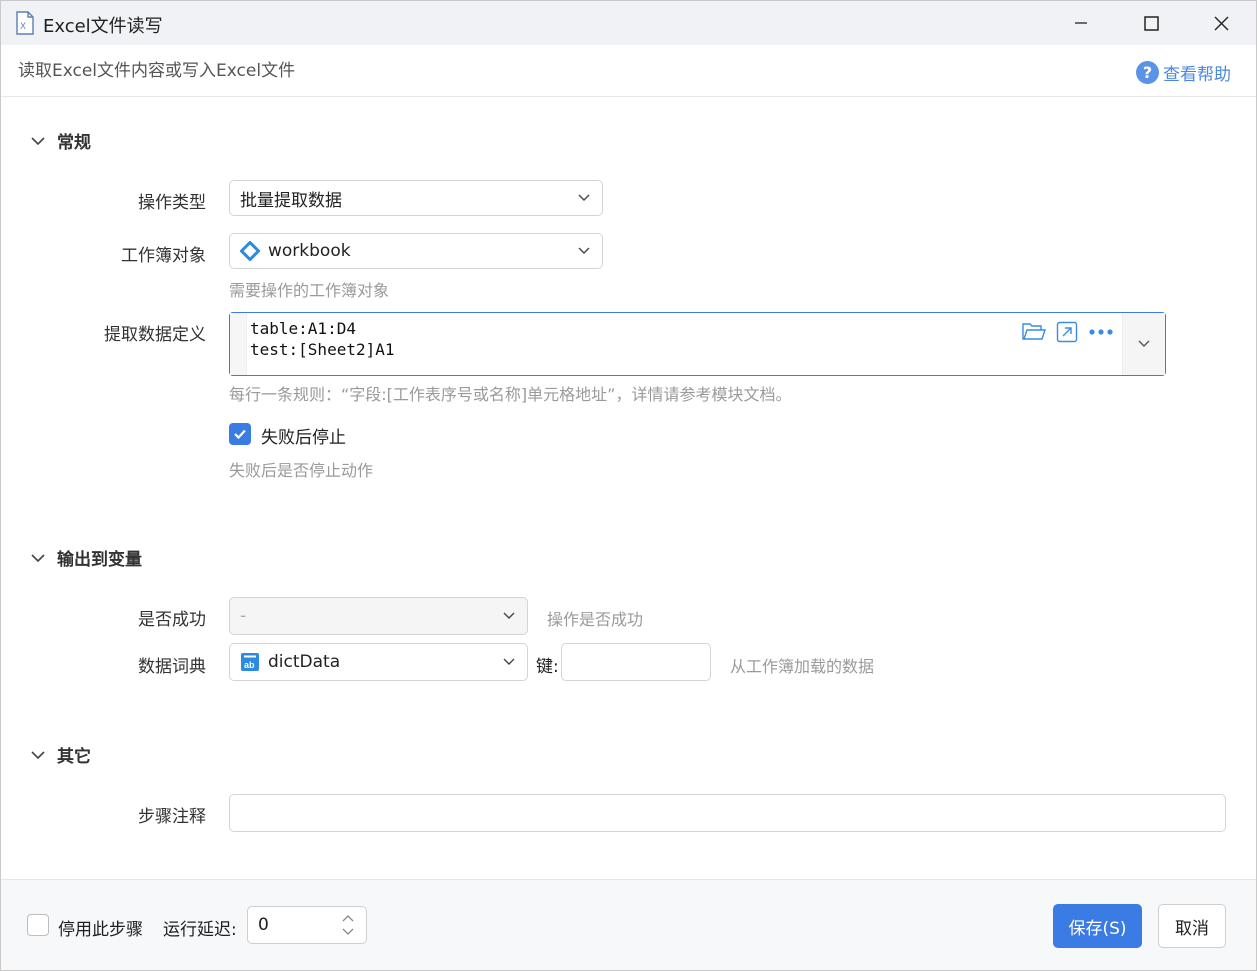 The width and height of the screenshot is (1257, 971). Describe the element at coordinates (243, 616) in the screenshot. I see `success-value: -` at that location.